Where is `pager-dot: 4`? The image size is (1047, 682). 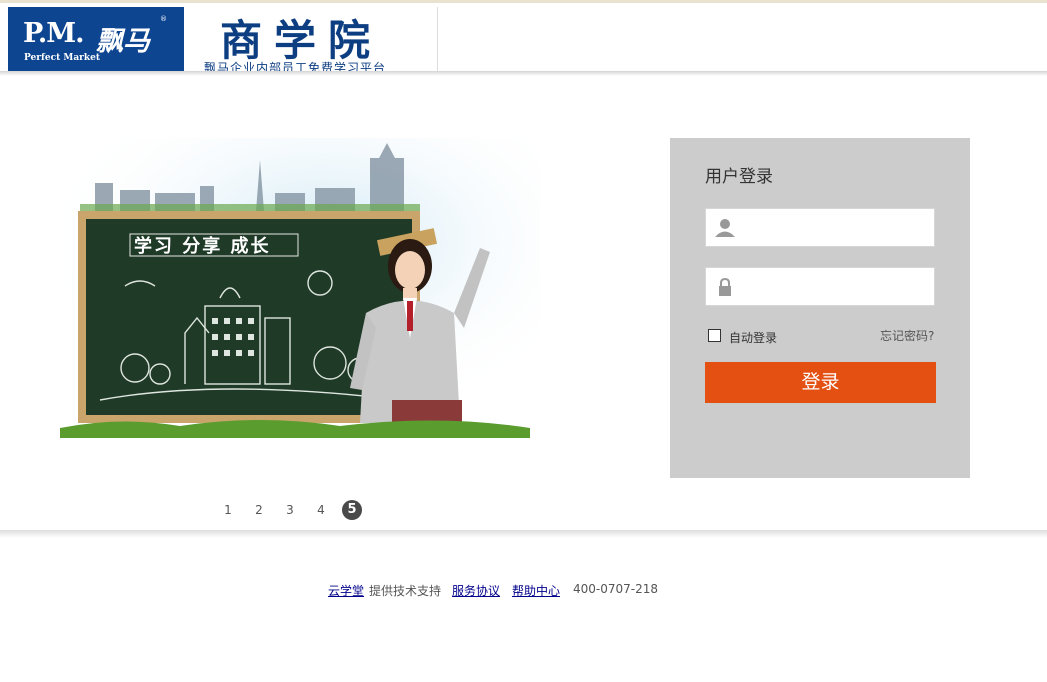 pager-dot: 4 is located at coordinates (321, 510).